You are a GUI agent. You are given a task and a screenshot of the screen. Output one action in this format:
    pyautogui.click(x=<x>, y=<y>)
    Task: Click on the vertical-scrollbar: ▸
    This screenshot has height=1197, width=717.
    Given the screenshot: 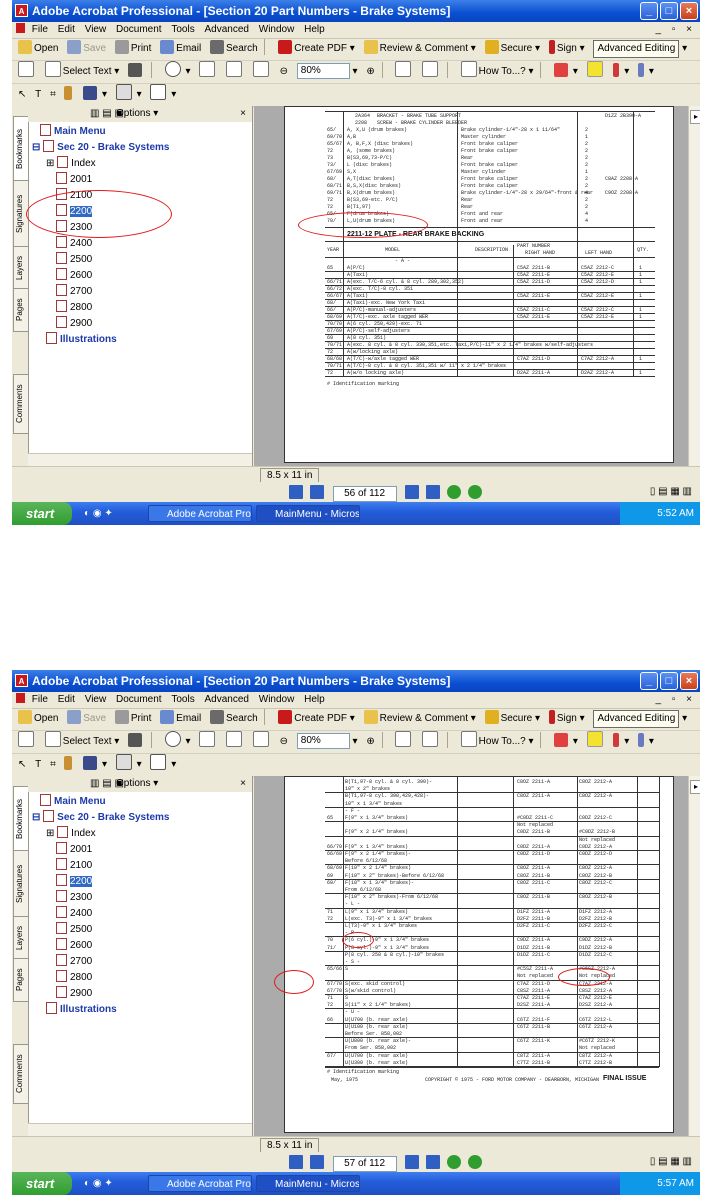 What is the action you would take?
    pyautogui.click(x=694, y=956)
    